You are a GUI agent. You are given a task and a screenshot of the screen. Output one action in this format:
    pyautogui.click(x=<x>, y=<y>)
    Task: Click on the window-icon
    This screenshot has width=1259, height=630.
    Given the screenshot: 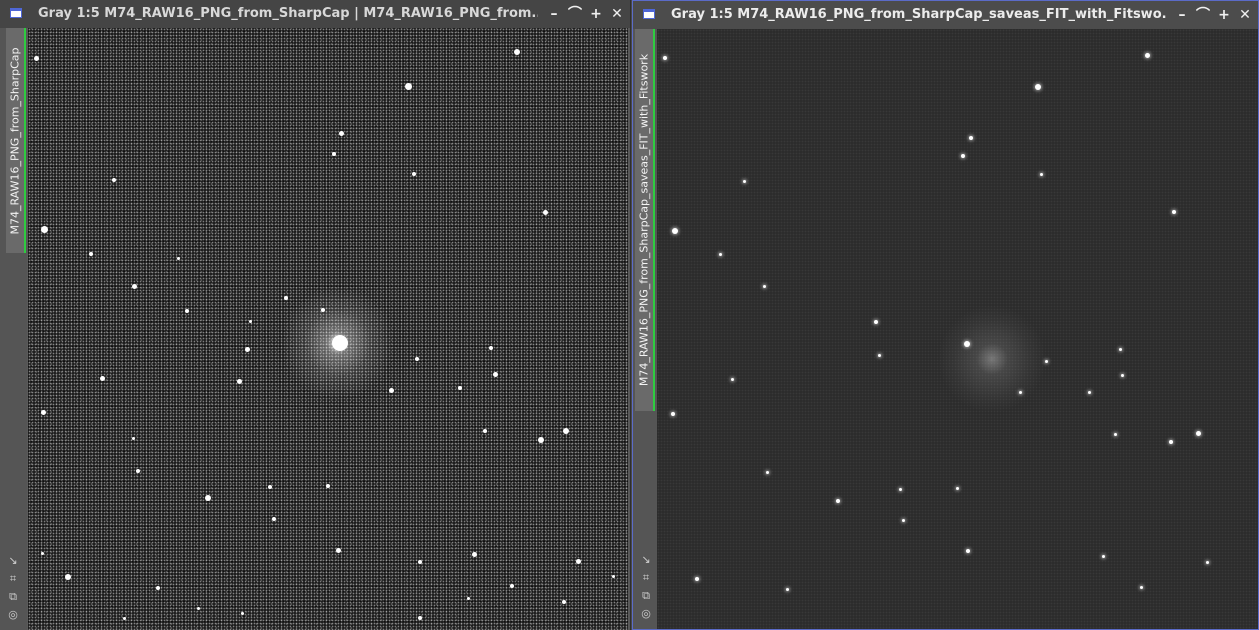 What is the action you would take?
    pyautogui.click(x=16, y=13)
    